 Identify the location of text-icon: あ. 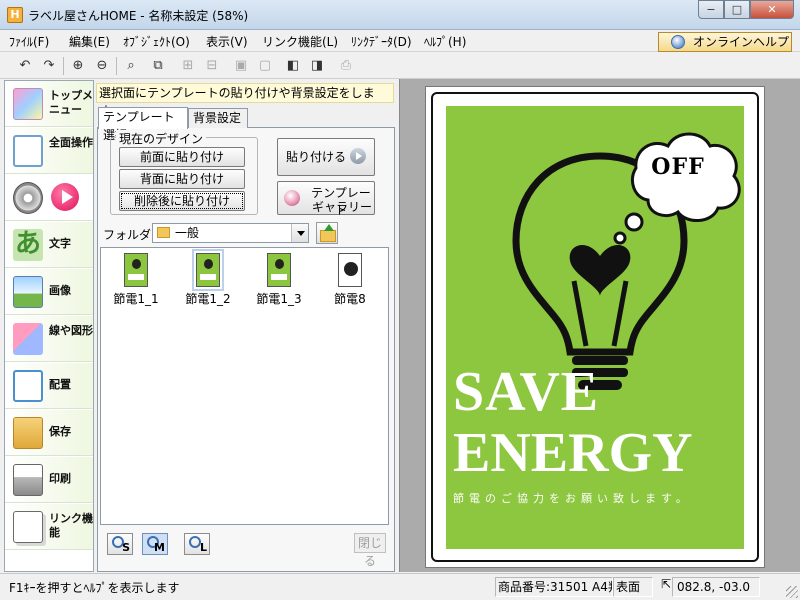
(28, 245).